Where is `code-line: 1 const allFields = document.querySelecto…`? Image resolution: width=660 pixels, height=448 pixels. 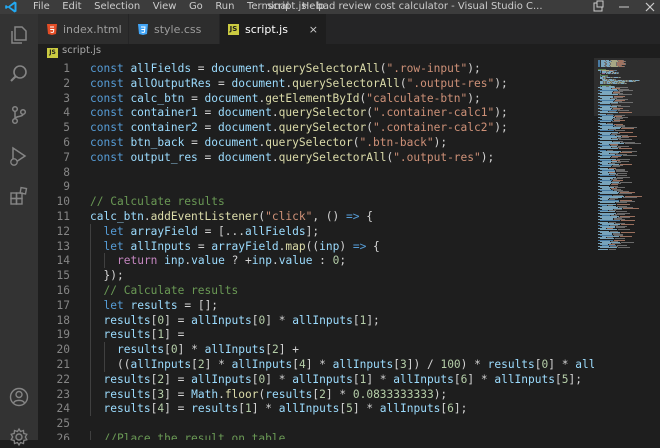 code-line: 1 const allFields = document.querySelecto… is located at coordinates (316, 68).